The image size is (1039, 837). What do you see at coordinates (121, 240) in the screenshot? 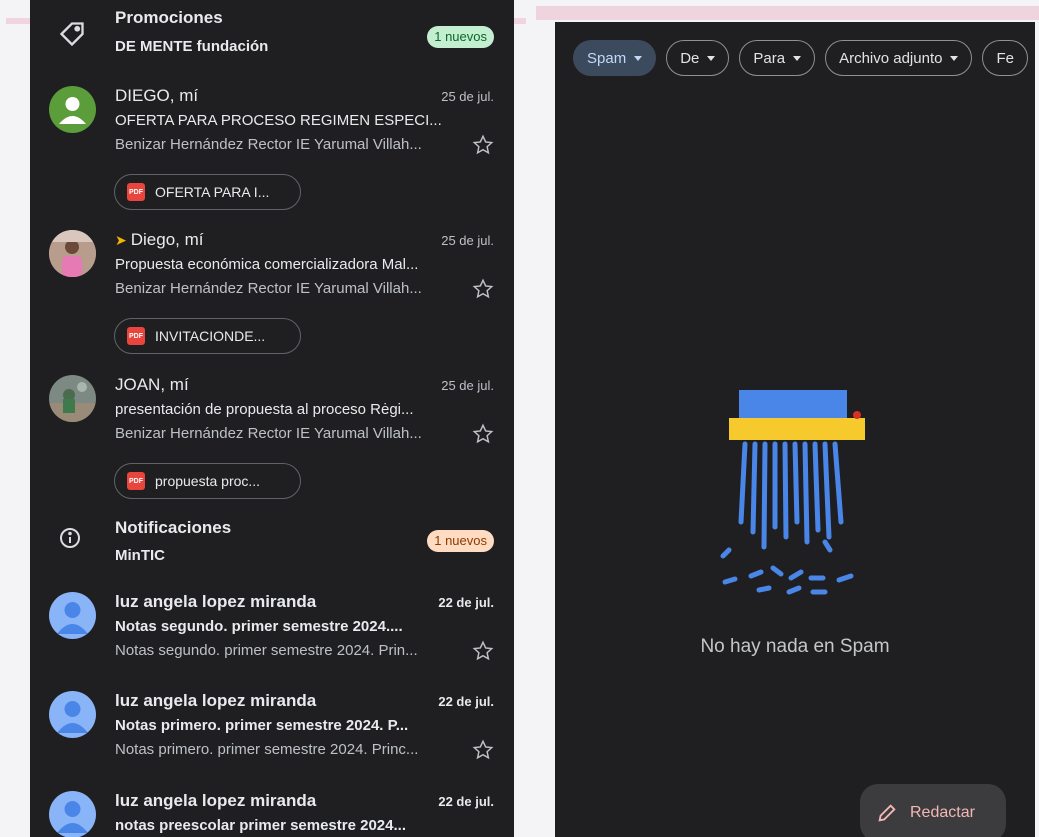
I see `important-marker-icon: ➤` at bounding box center [121, 240].